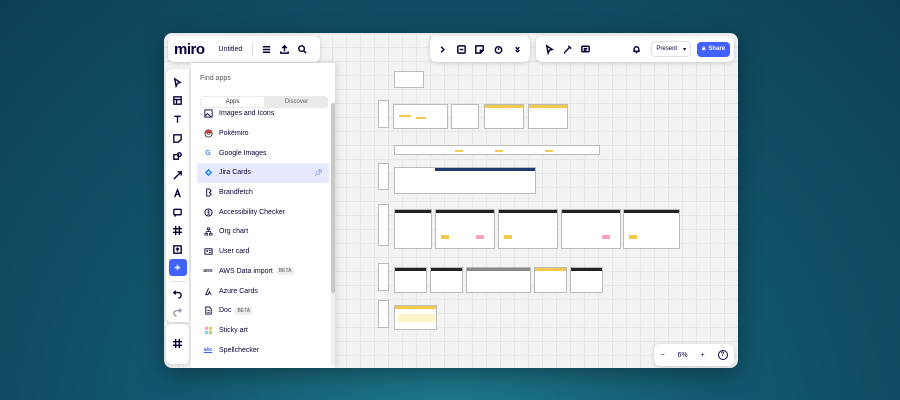 This screenshot has width=900, height=400. Describe the element at coordinates (243, 153) in the screenshot. I see `app-label: Google Images` at that location.